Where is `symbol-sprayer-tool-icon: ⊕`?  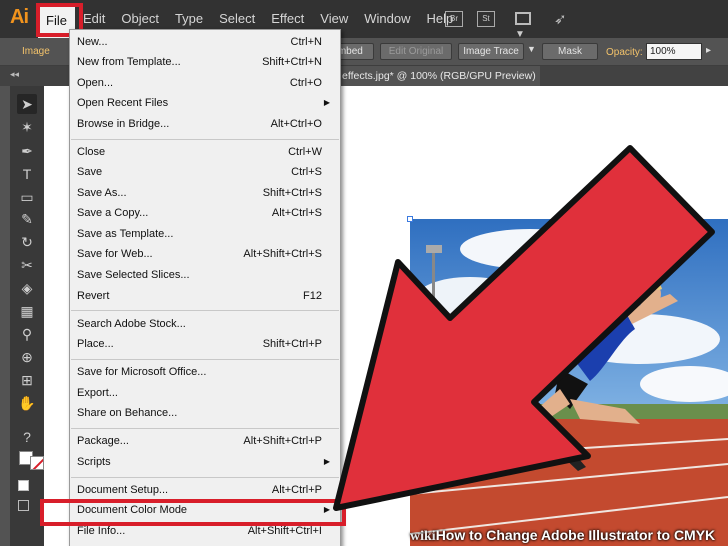 symbol-sprayer-tool-icon: ⊕ is located at coordinates (27, 357).